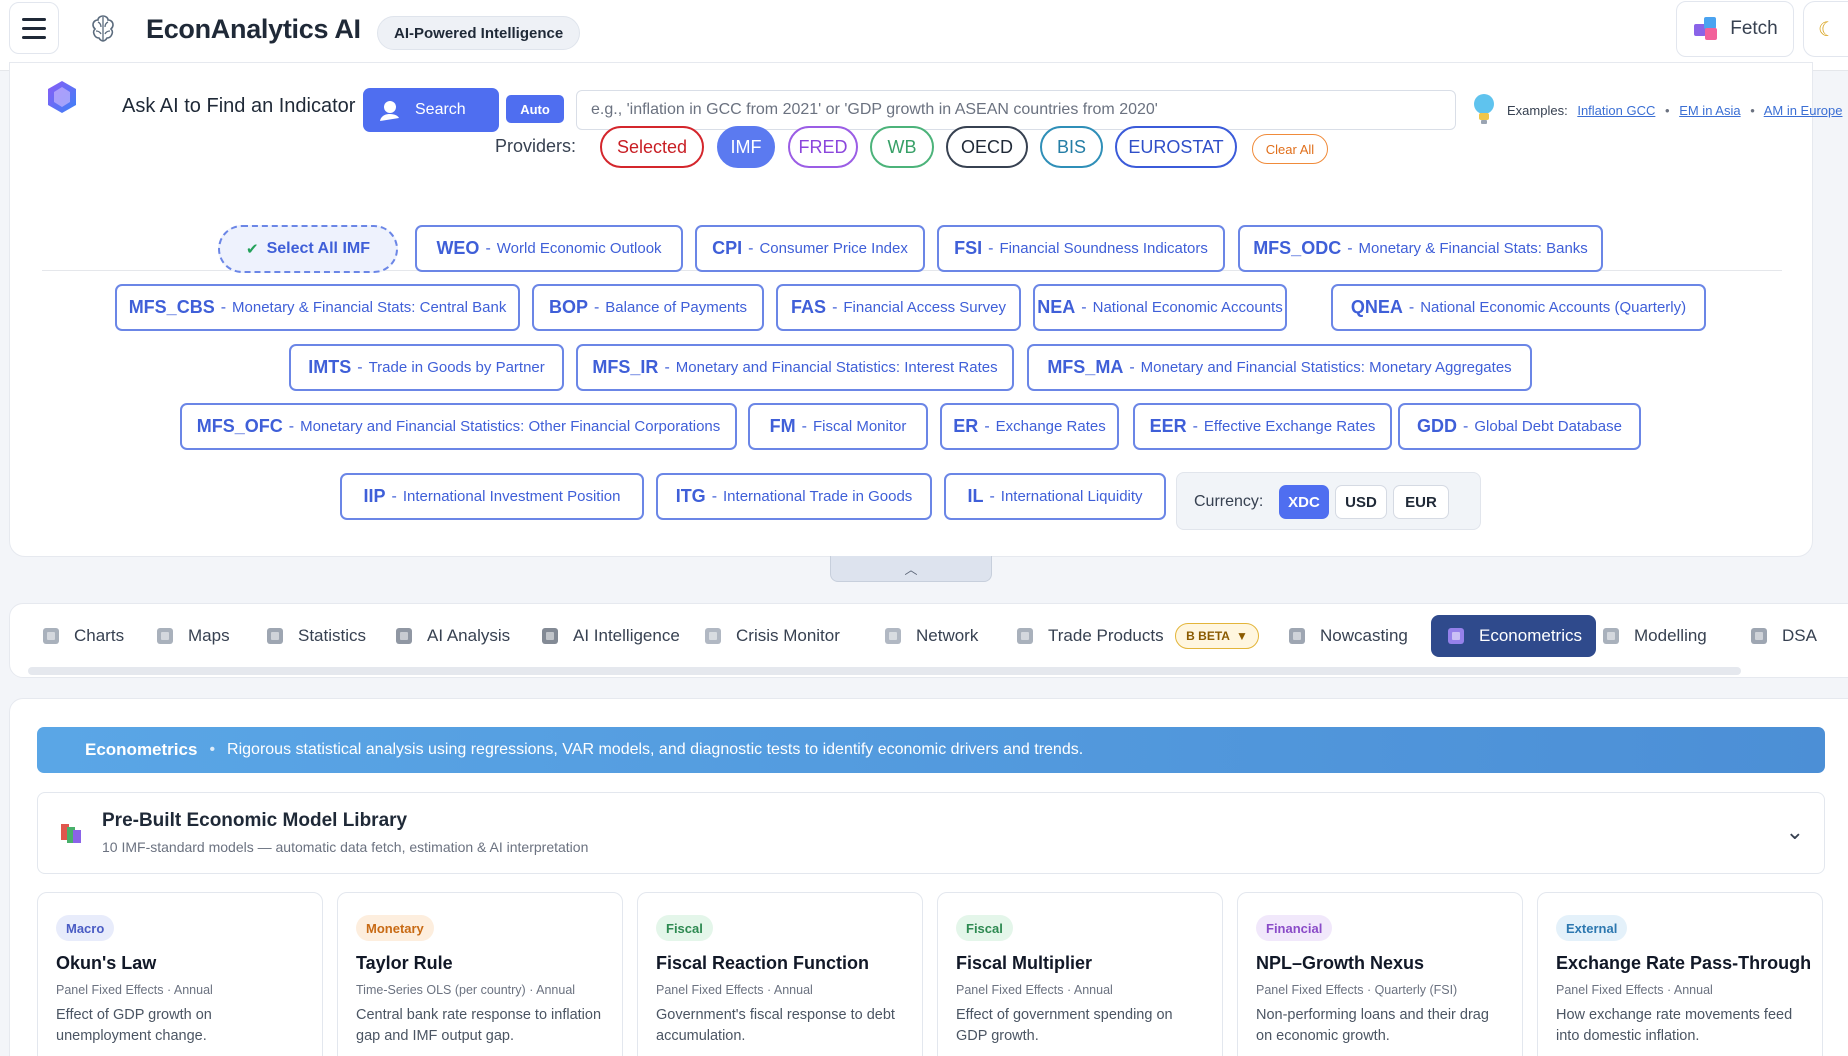 This screenshot has height=1056, width=1848. I want to click on dataset-chip-fm: FM - Fiscal Monitor, so click(838, 426).